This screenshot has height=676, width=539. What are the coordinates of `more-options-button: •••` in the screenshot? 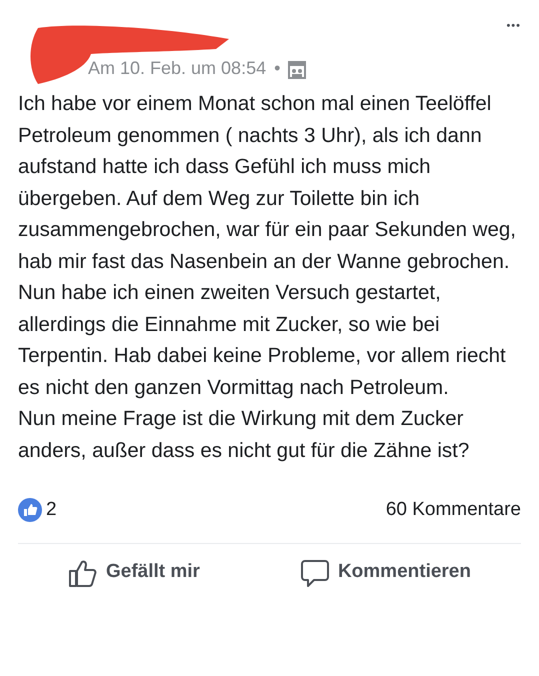 It's located at (513, 26).